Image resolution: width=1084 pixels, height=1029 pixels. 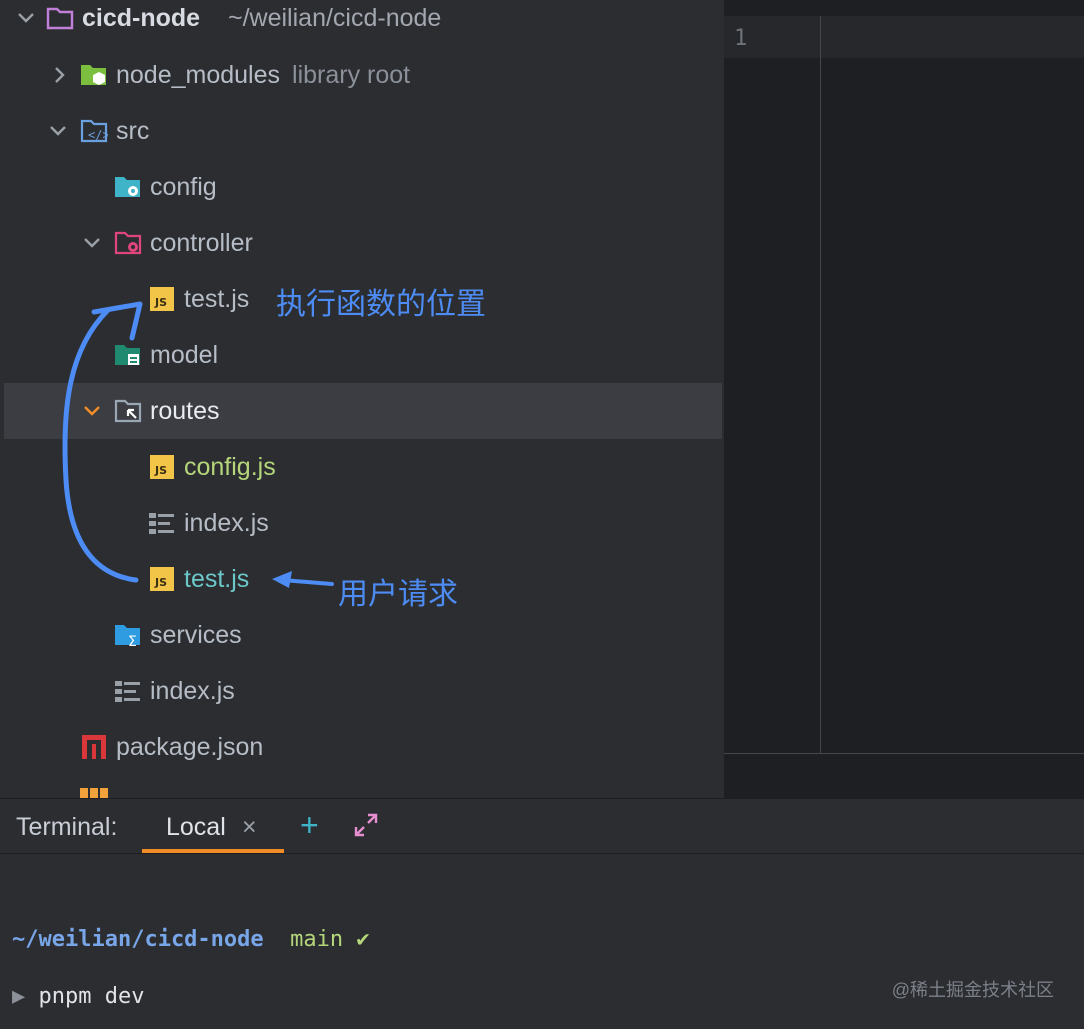 I want to click on gutter-divider, so click(x=820, y=385).